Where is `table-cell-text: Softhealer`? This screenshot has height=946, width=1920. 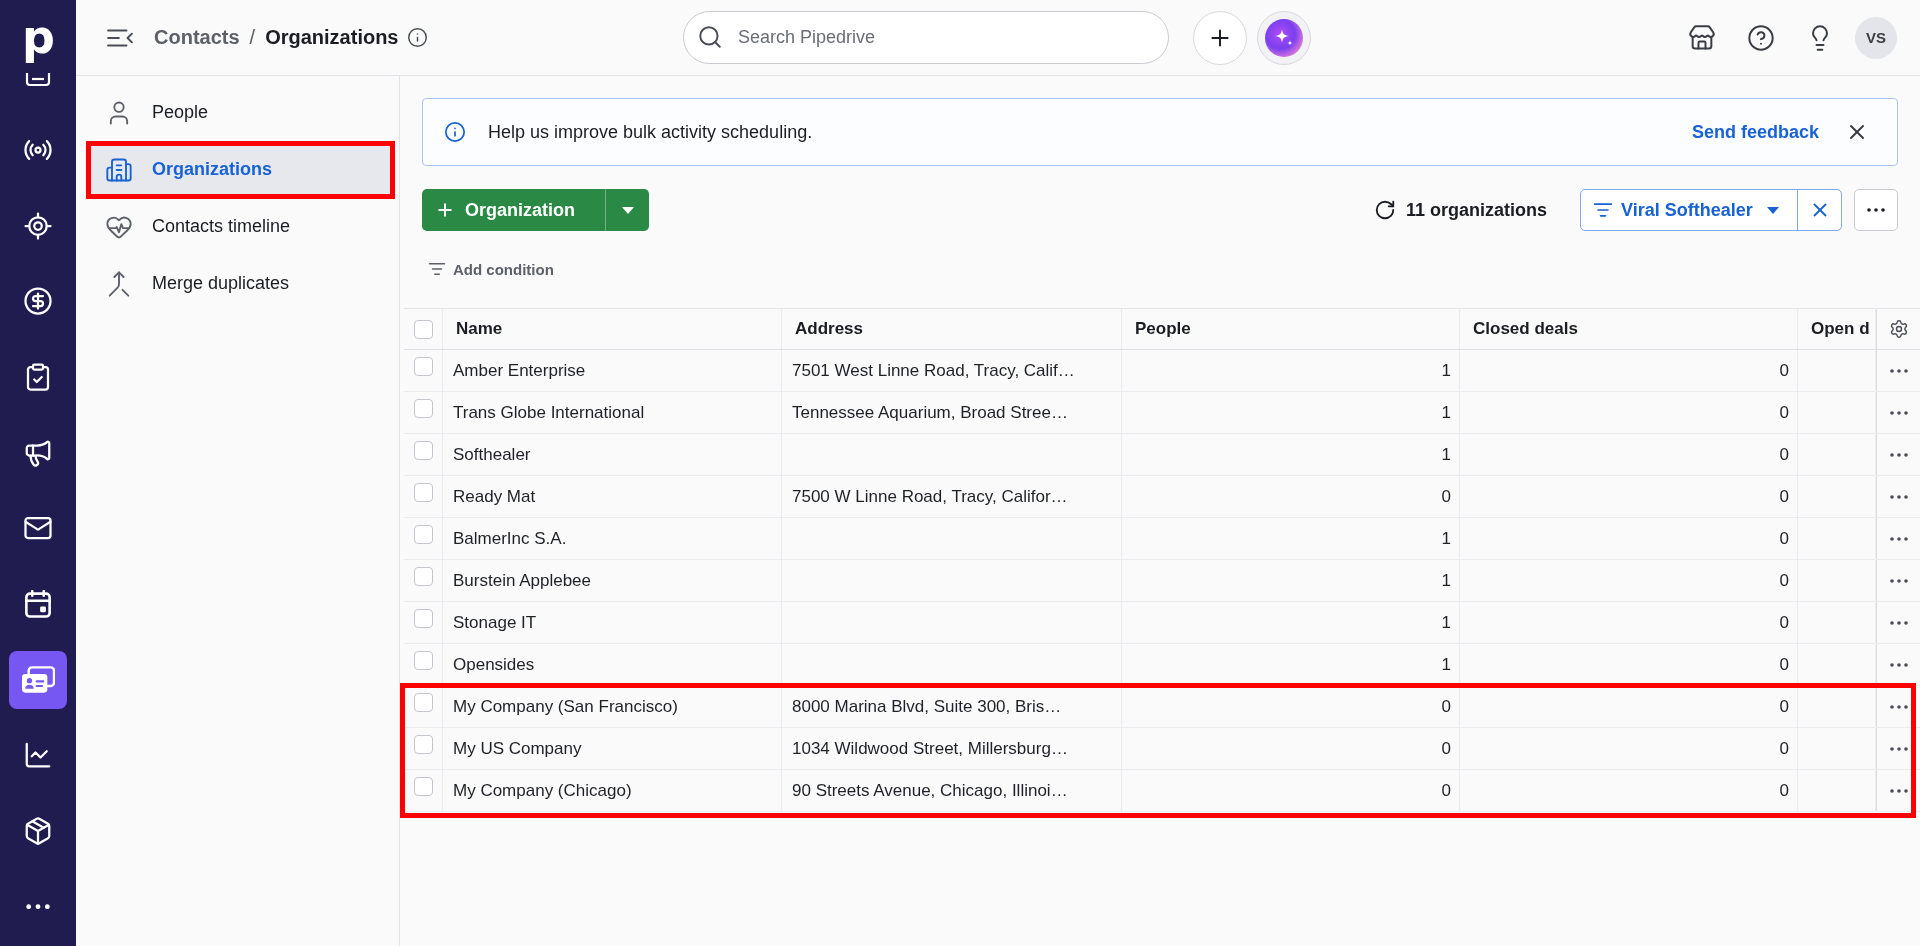 table-cell-text: Softhealer is located at coordinates (491, 454).